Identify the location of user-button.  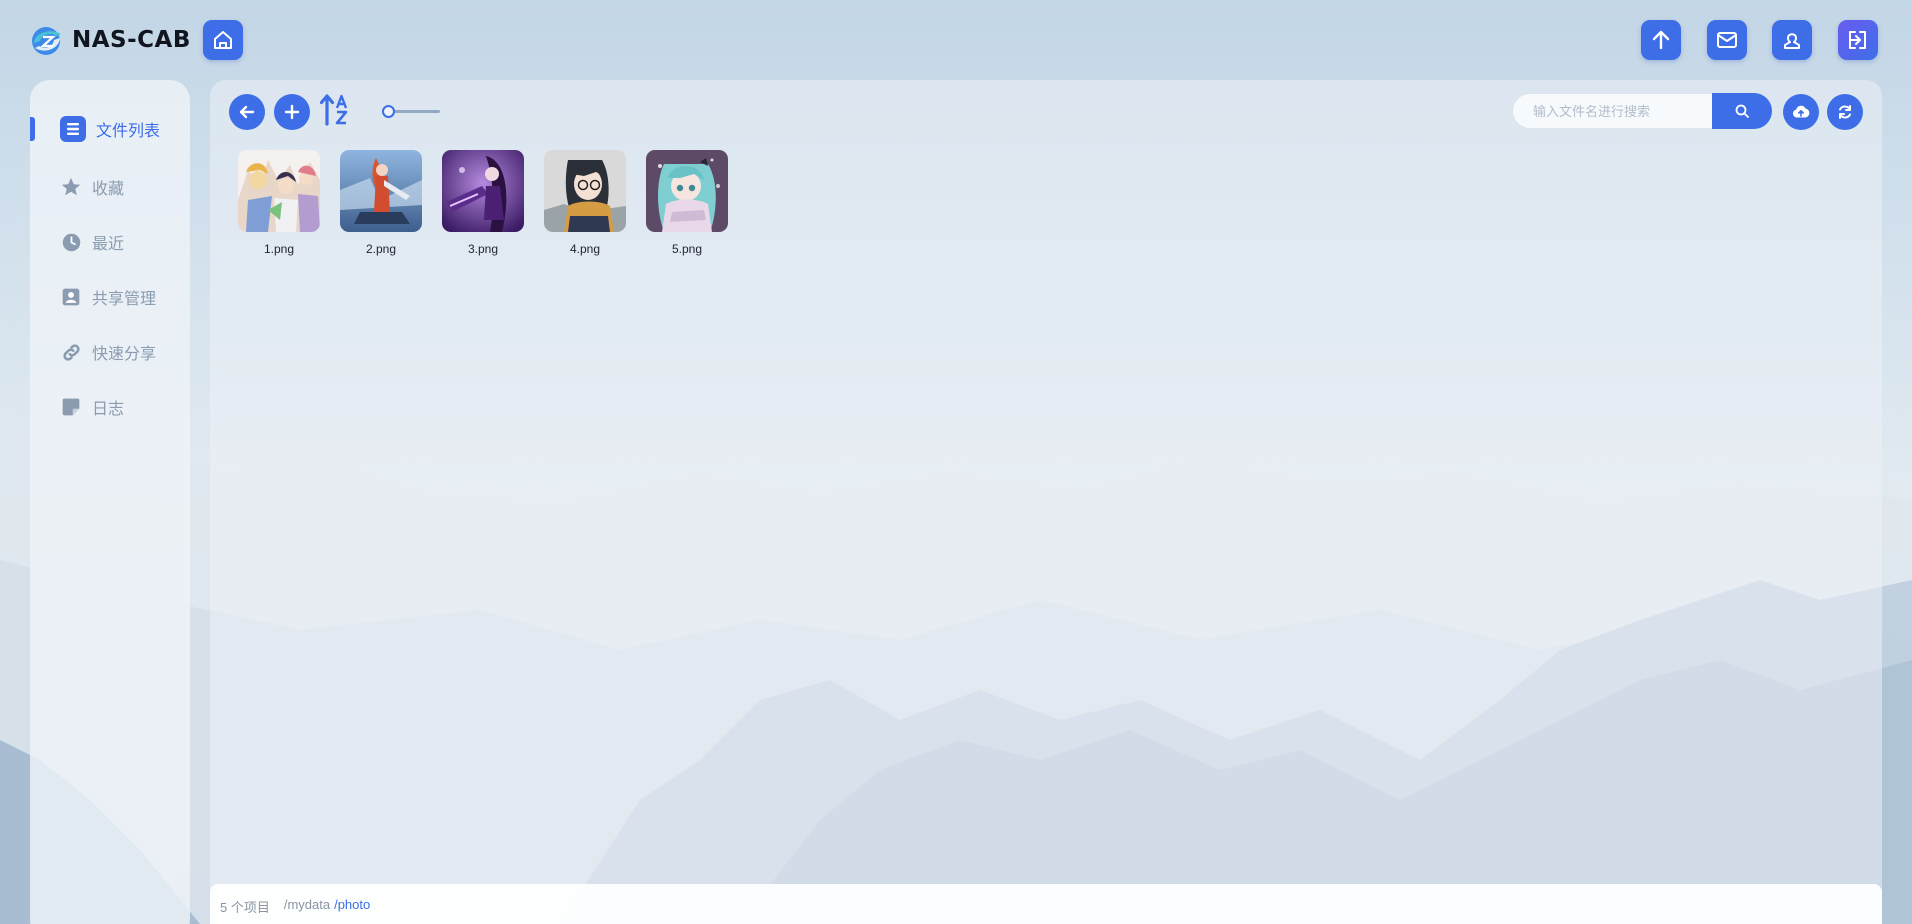
(1792, 40).